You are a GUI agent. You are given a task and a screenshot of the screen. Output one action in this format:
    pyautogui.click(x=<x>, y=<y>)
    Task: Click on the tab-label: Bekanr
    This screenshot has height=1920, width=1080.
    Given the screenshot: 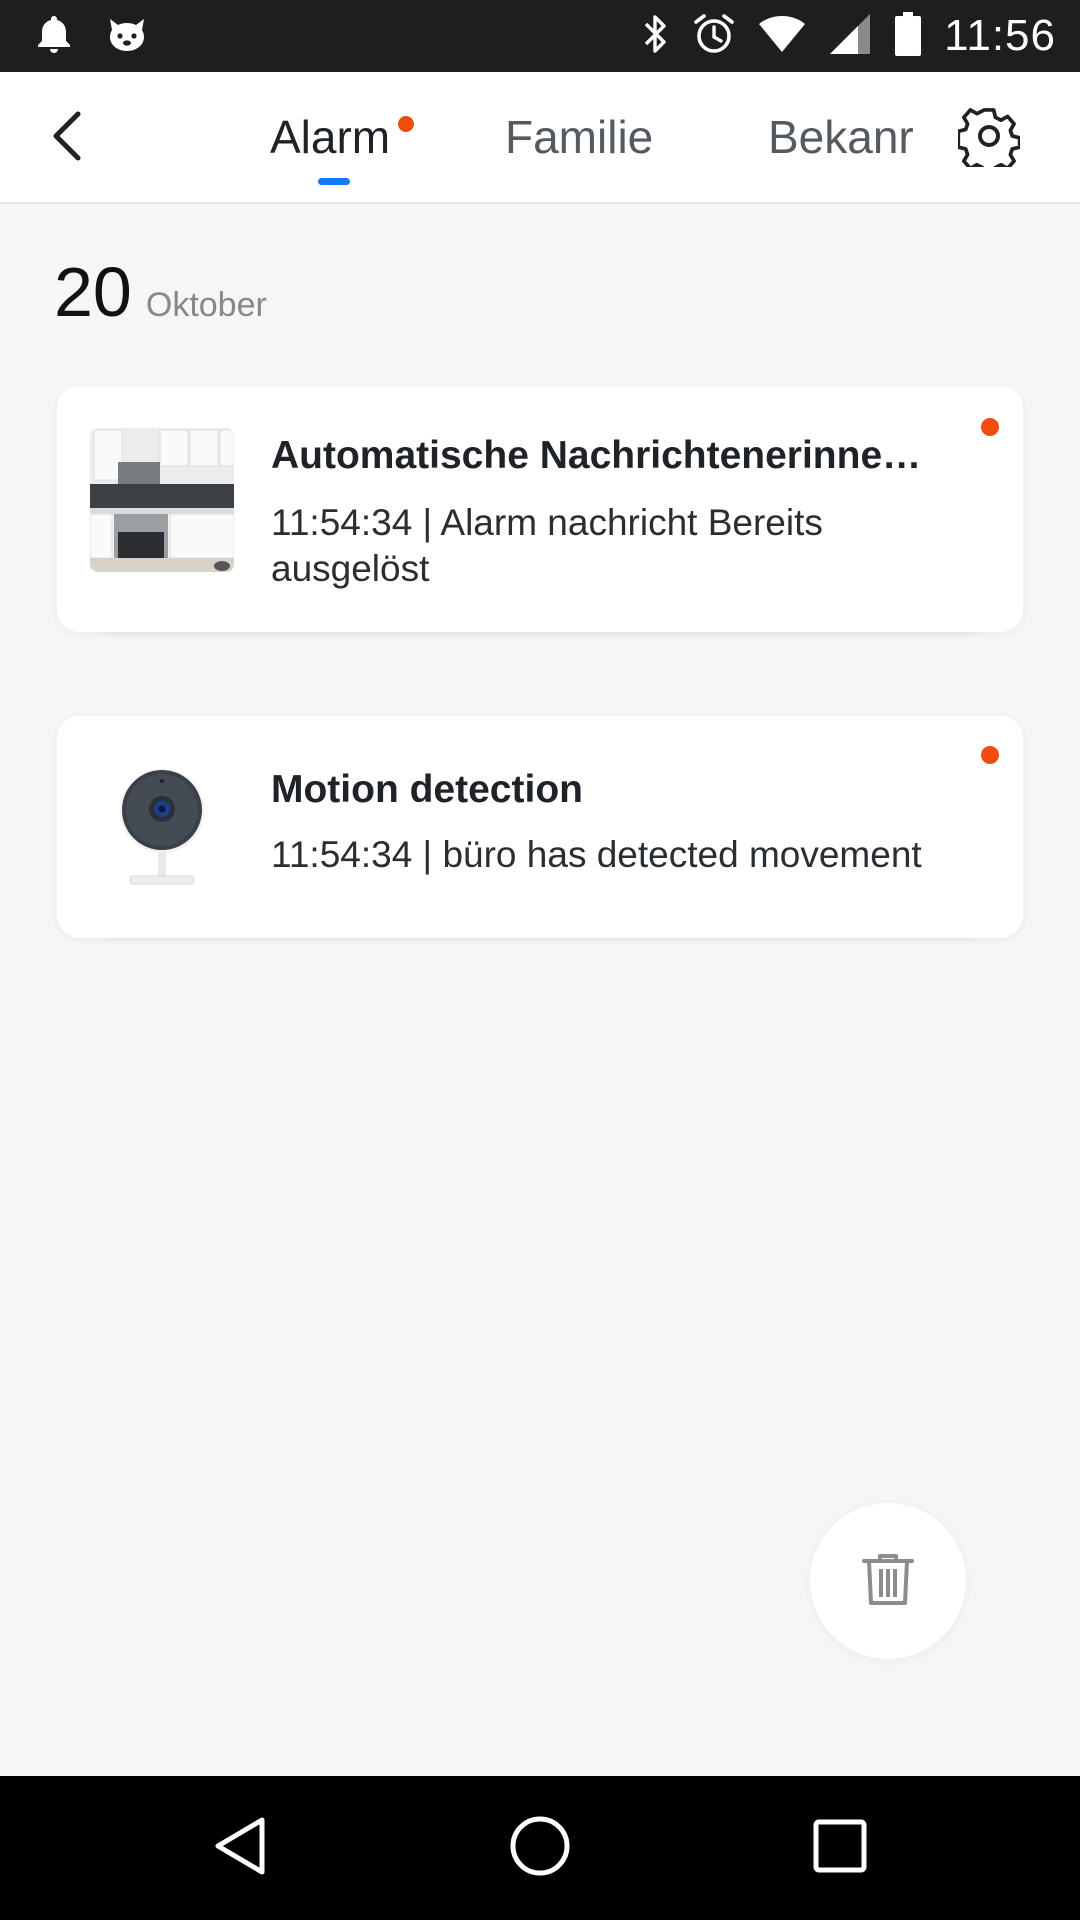 What is the action you would take?
    pyautogui.click(x=841, y=137)
    